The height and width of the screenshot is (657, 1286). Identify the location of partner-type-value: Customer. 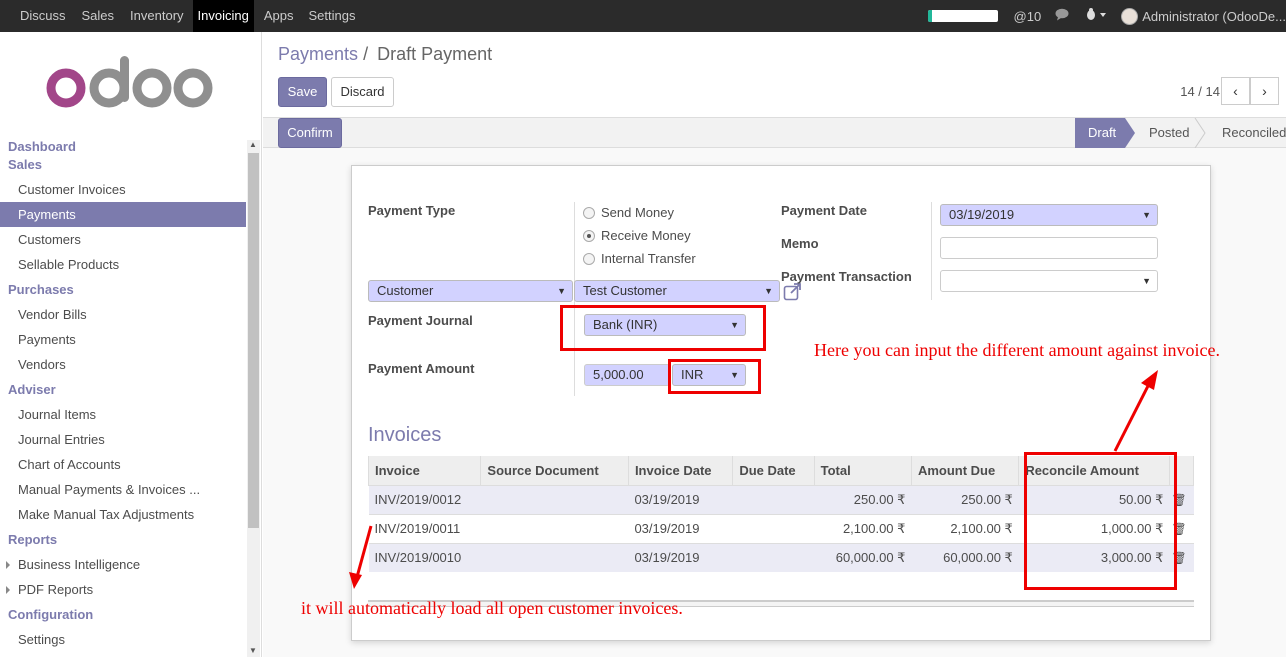
(405, 290).